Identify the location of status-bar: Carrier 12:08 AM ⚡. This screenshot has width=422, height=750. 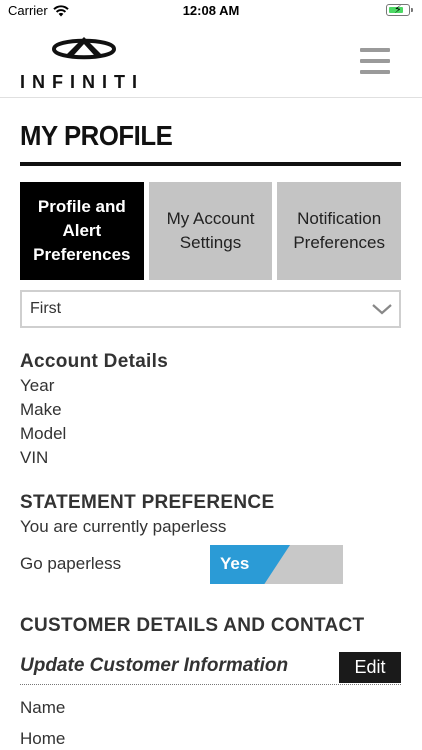
(211, 11).